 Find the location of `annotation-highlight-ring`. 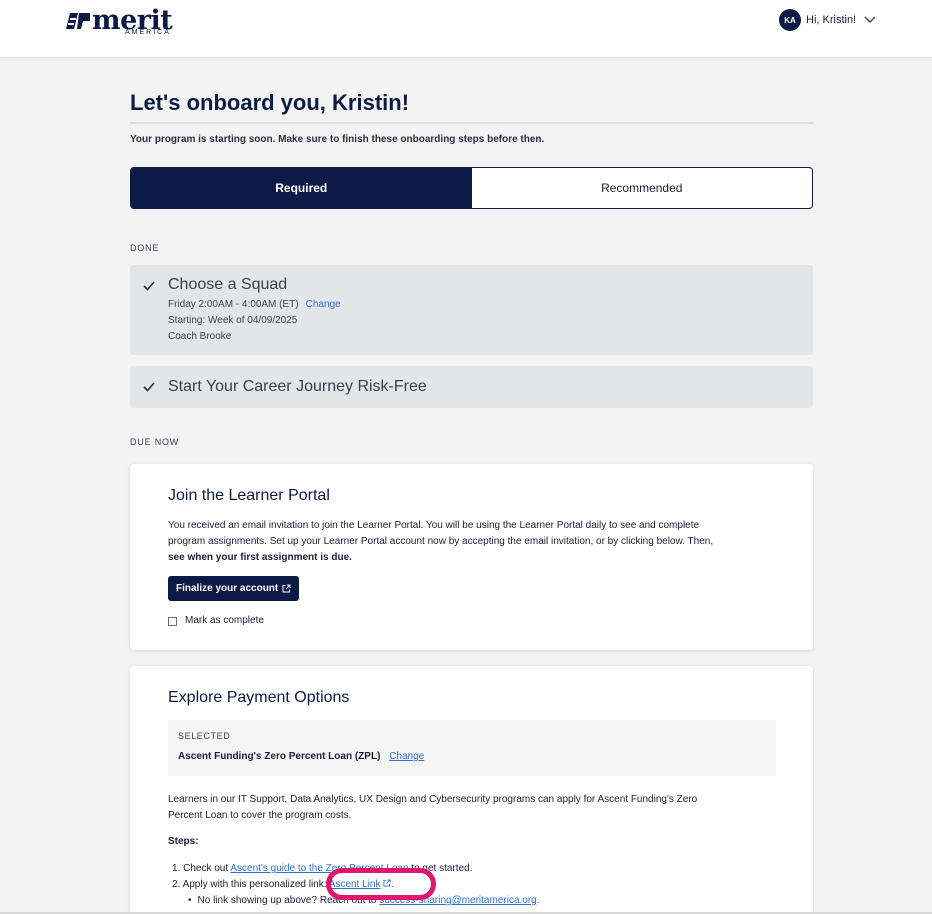

annotation-highlight-ring is located at coordinates (381, 884).